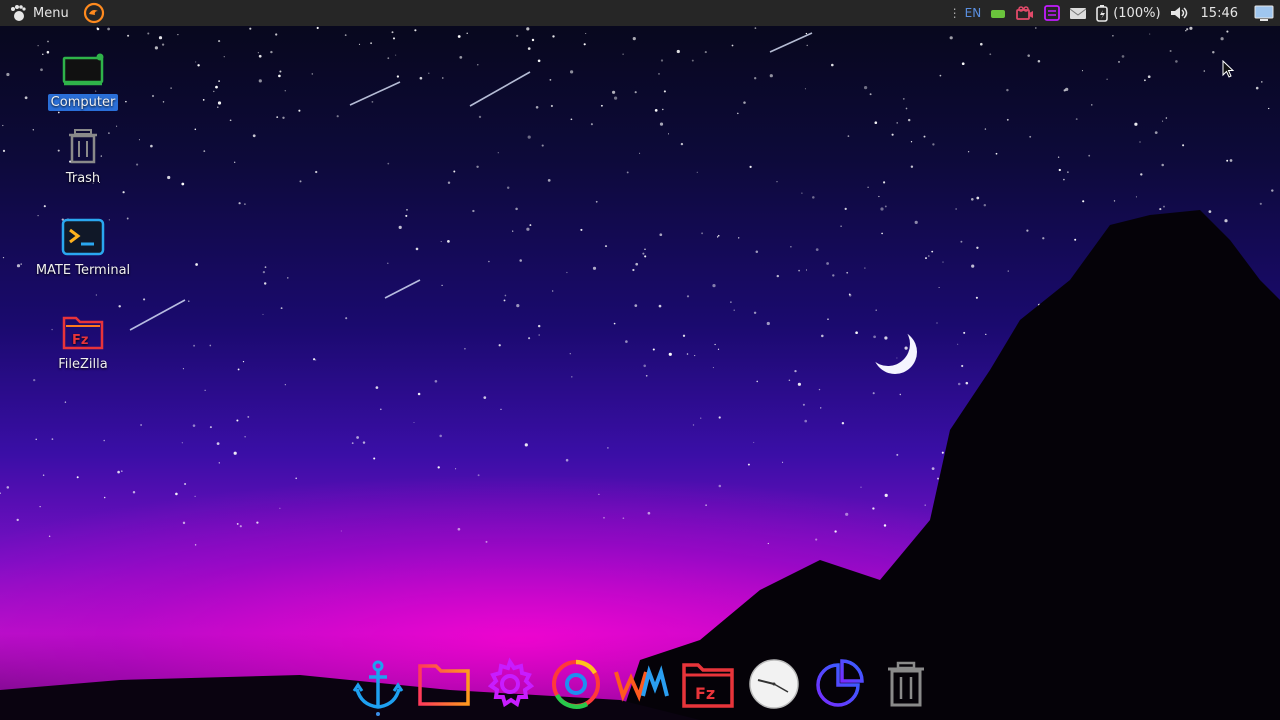 This screenshot has width=1280, height=720. What do you see at coordinates (1025, 13) in the screenshot?
I see `camera-recorder-icon` at bounding box center [1025, 13].